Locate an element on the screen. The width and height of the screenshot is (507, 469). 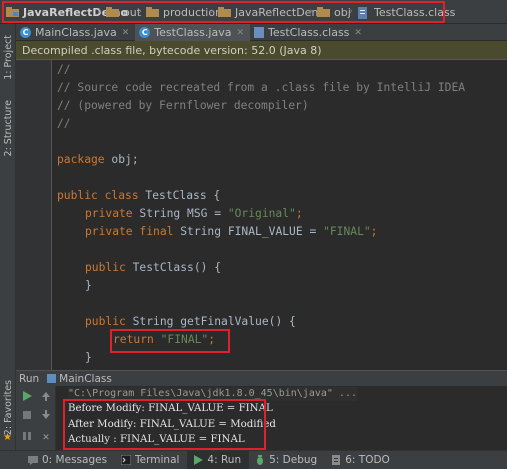
messages-tool-button: 0: Messages is located at coordinates (68, 460).